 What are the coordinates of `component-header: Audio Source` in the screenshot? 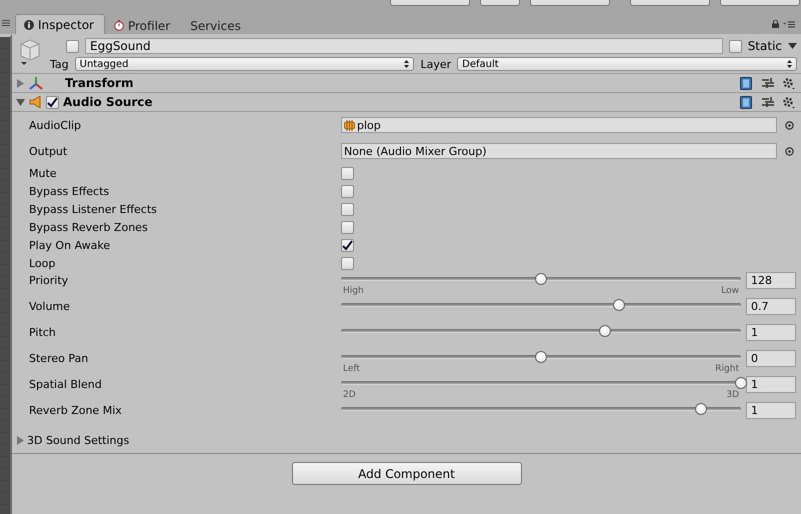 It's located at (406, 102).